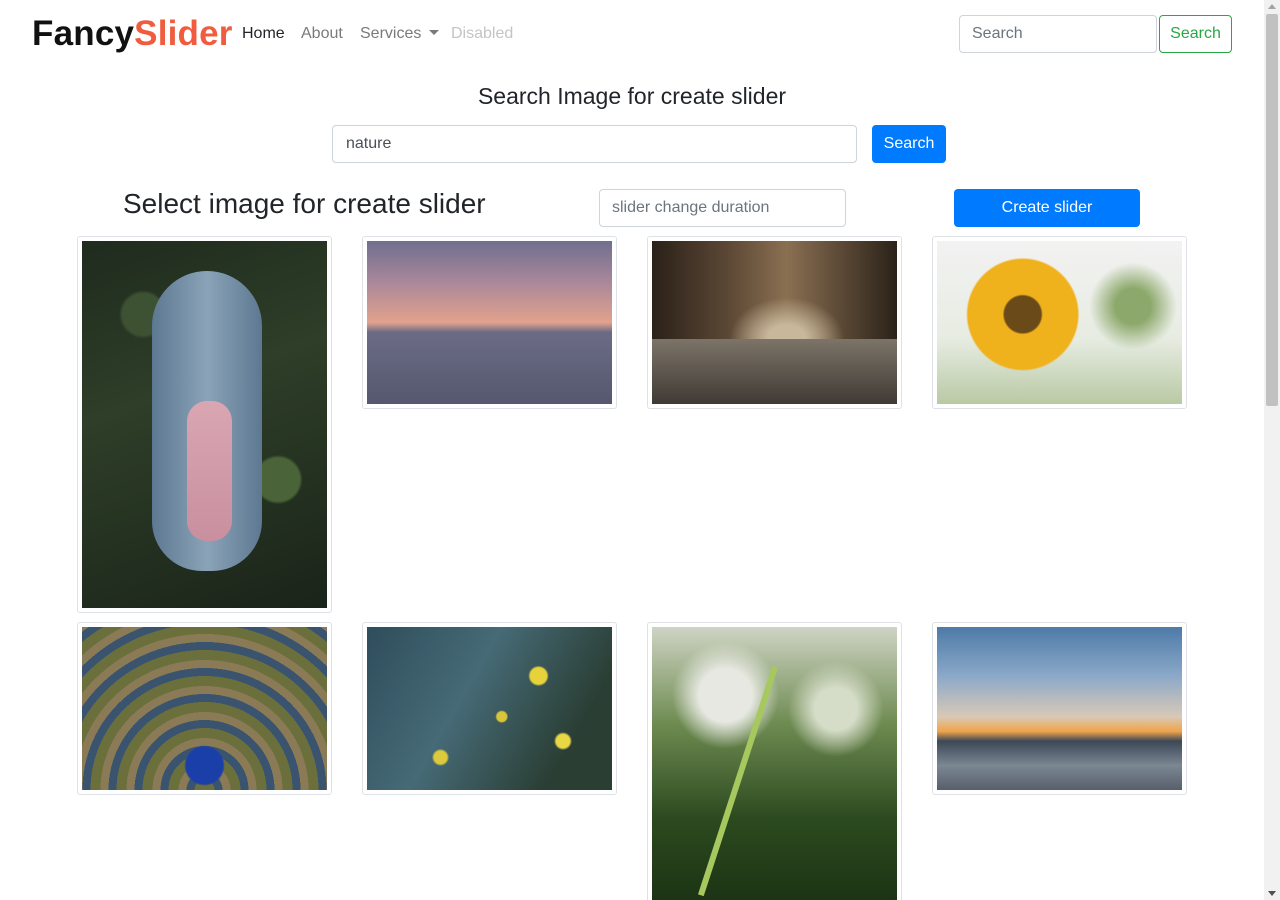  I want to click on image-search-button: Search, so click(909, 144).